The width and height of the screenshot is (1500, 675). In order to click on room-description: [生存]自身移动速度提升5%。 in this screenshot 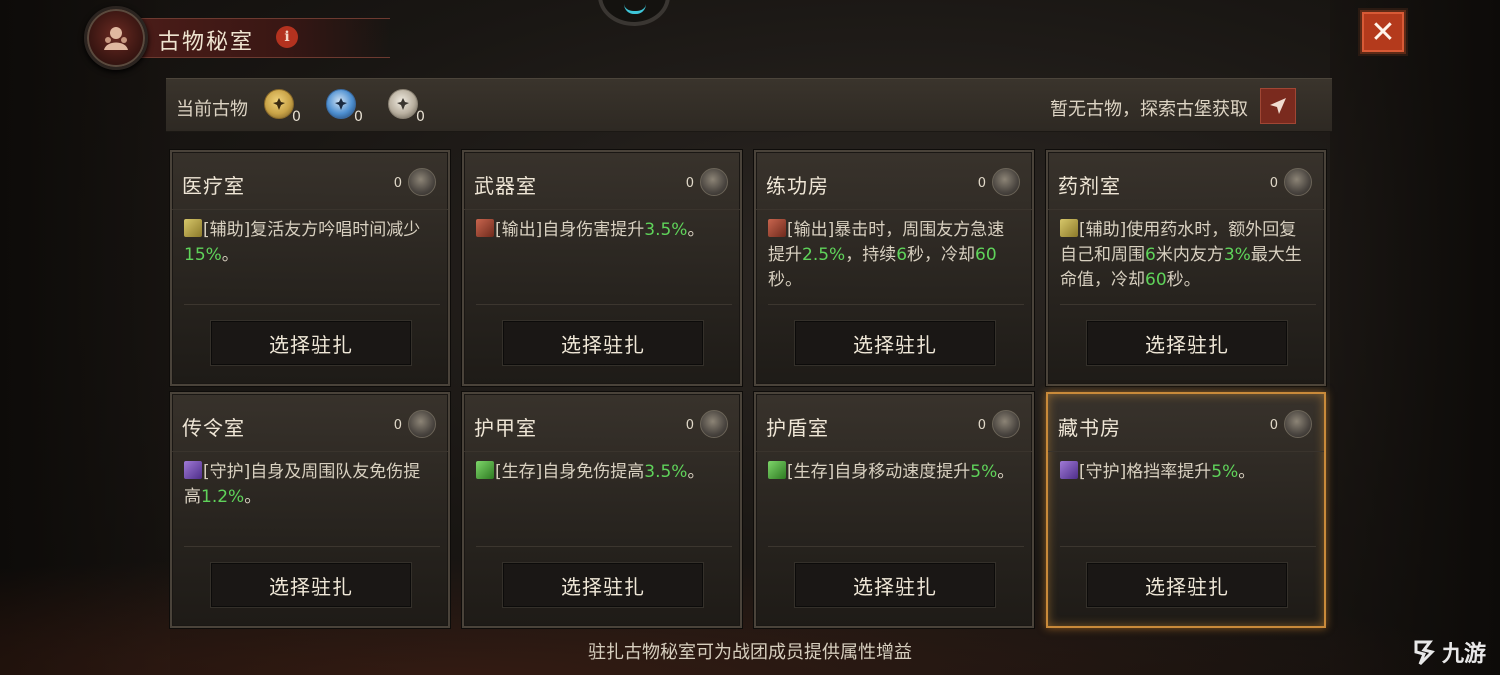, I will do `click(894, 472)`.